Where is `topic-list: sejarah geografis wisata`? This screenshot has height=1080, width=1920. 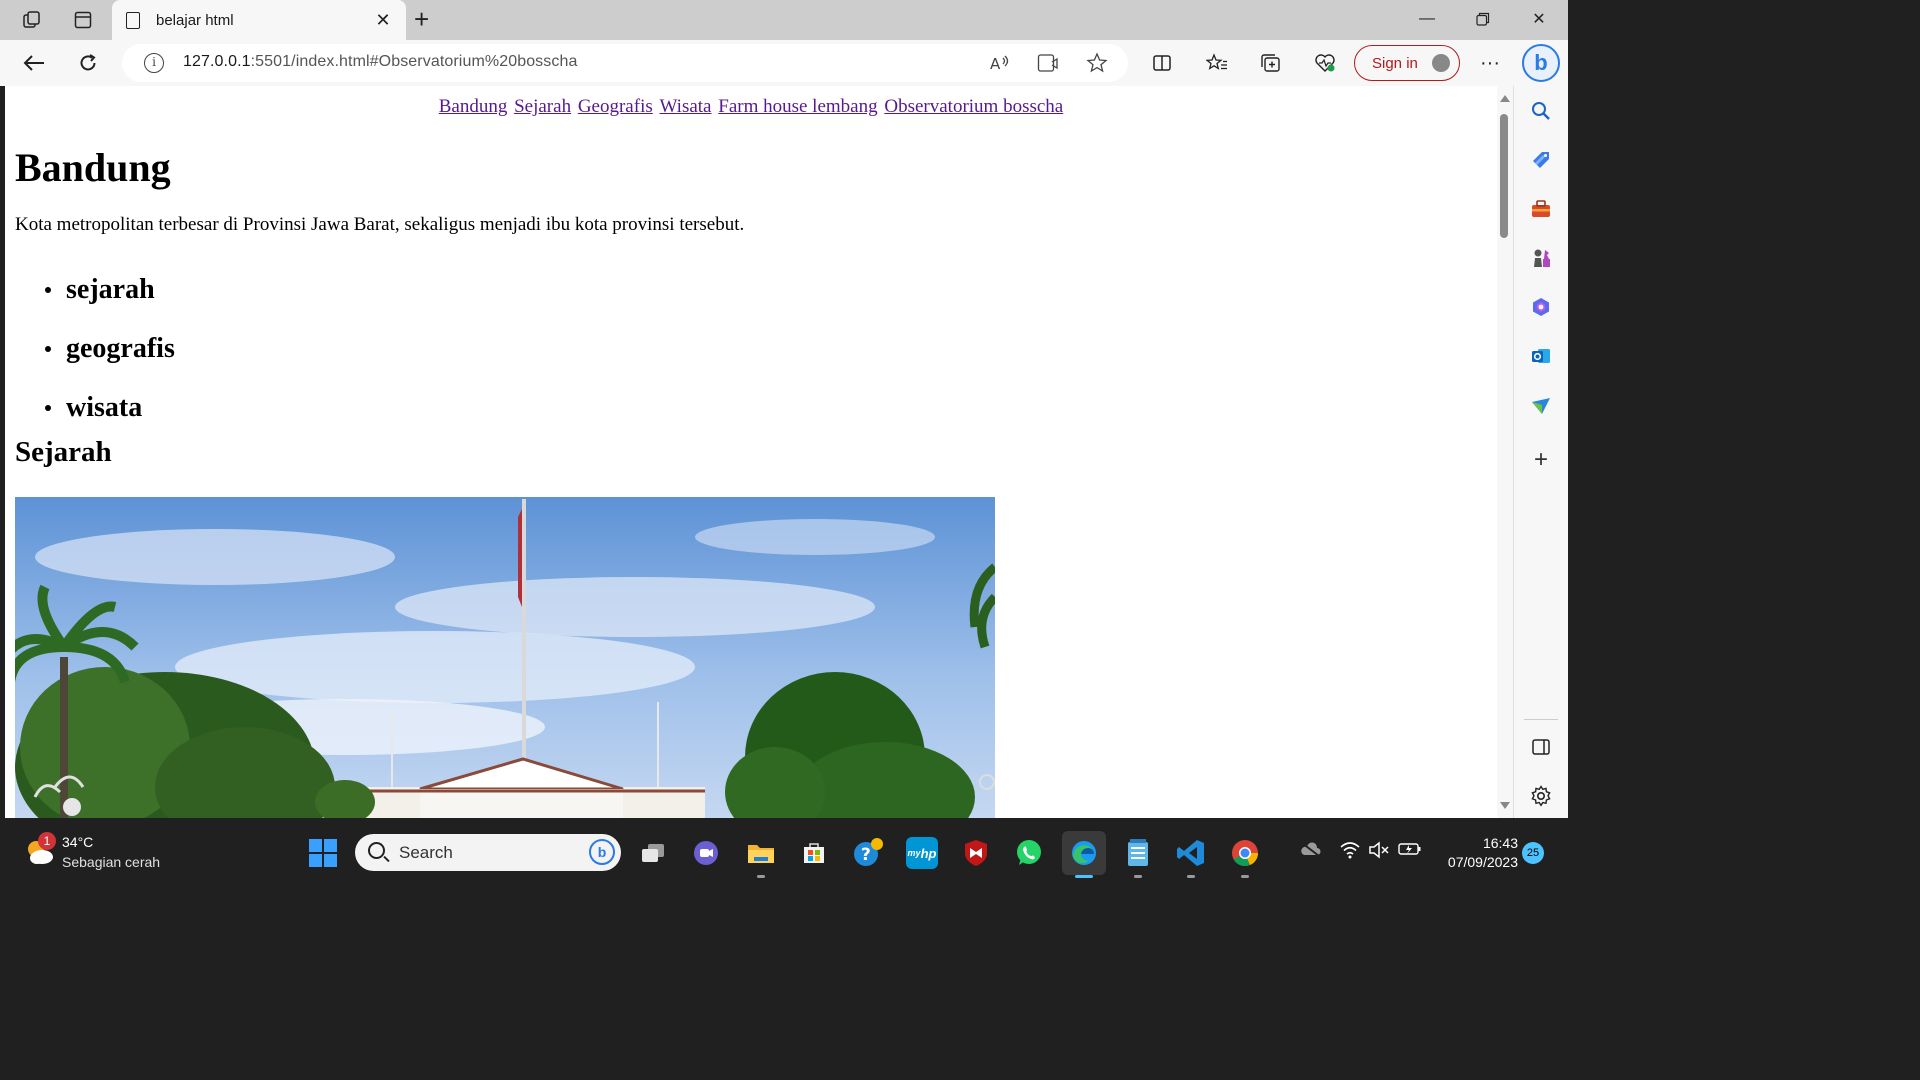 topic-list: sejarah geografis wisata is located at coordinates (109, 348).